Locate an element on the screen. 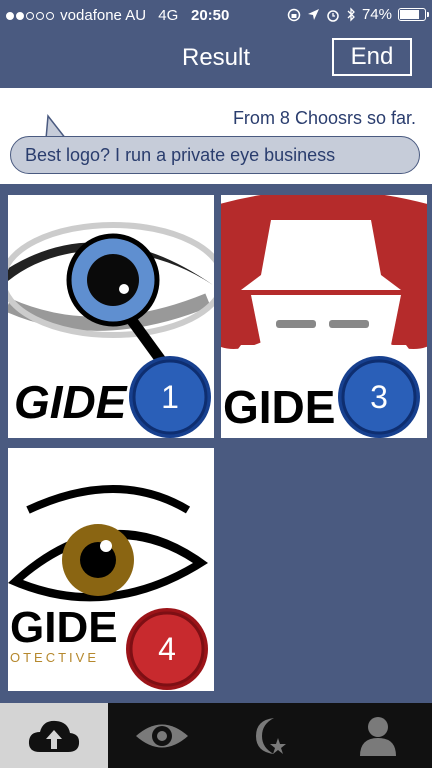 This screenshot has height=768, width=432. battery-icon is located at coordinates (413, 14).